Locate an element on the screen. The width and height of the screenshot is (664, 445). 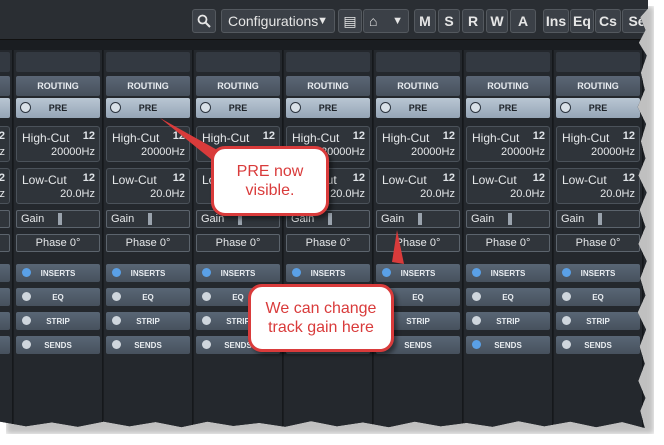
write-button: W is located at coordinates (497, 21).